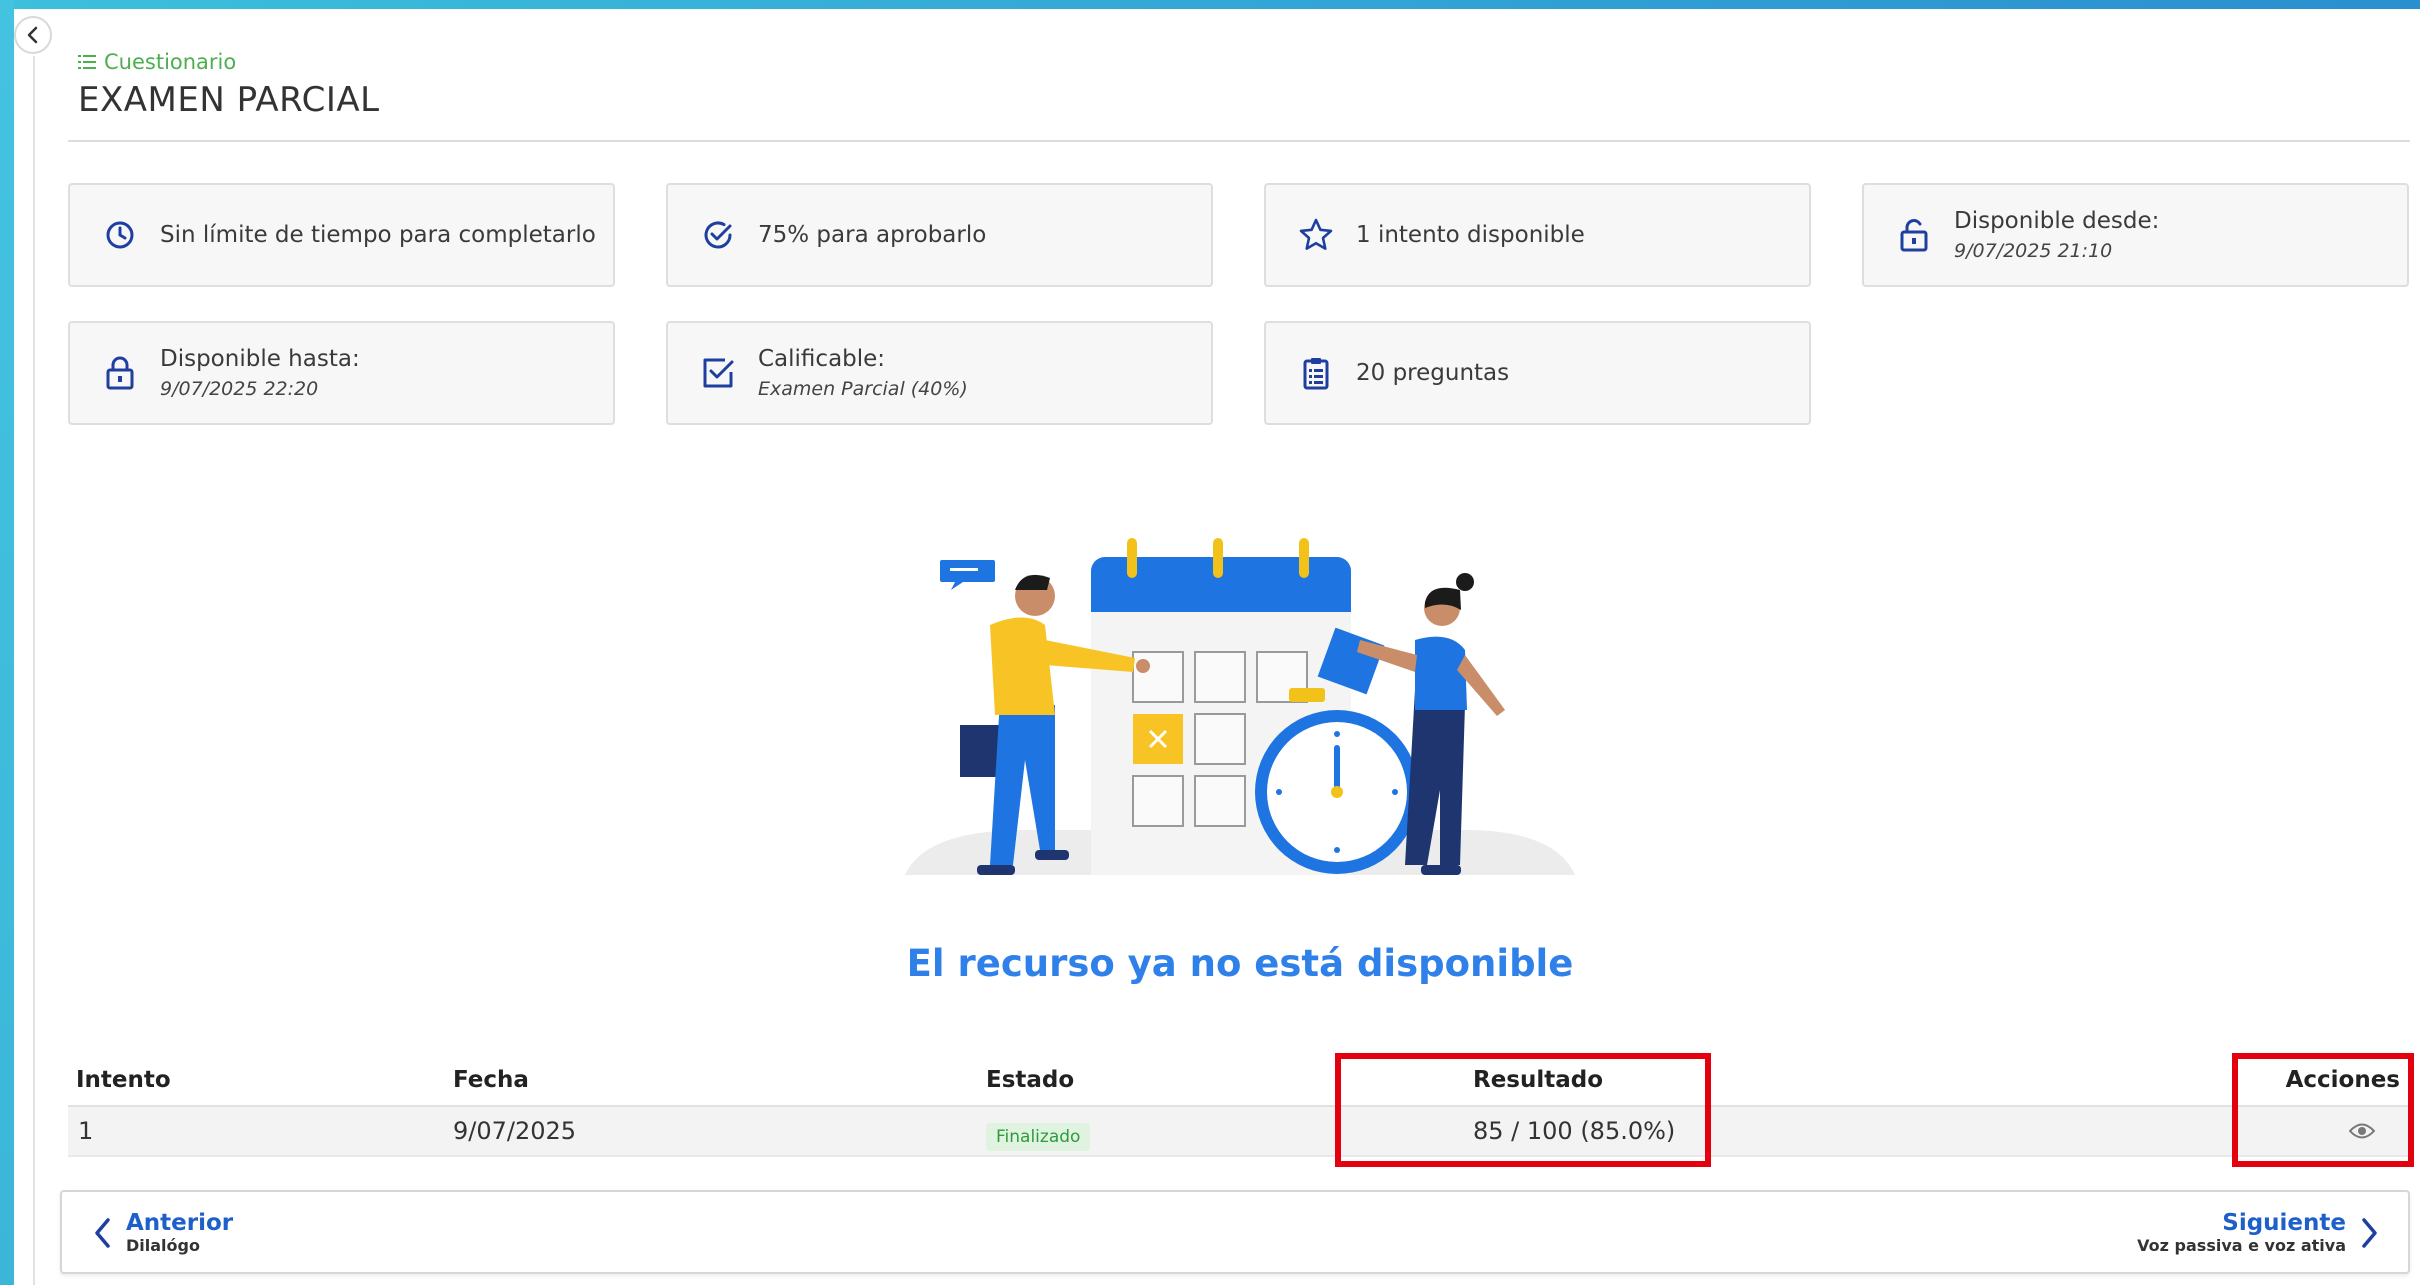  What do you see at coordinates (1240, 963) in the screenshot?
I see `unavailable-message: El recurso ya no está disponible` at bounding box center [1240, 963].